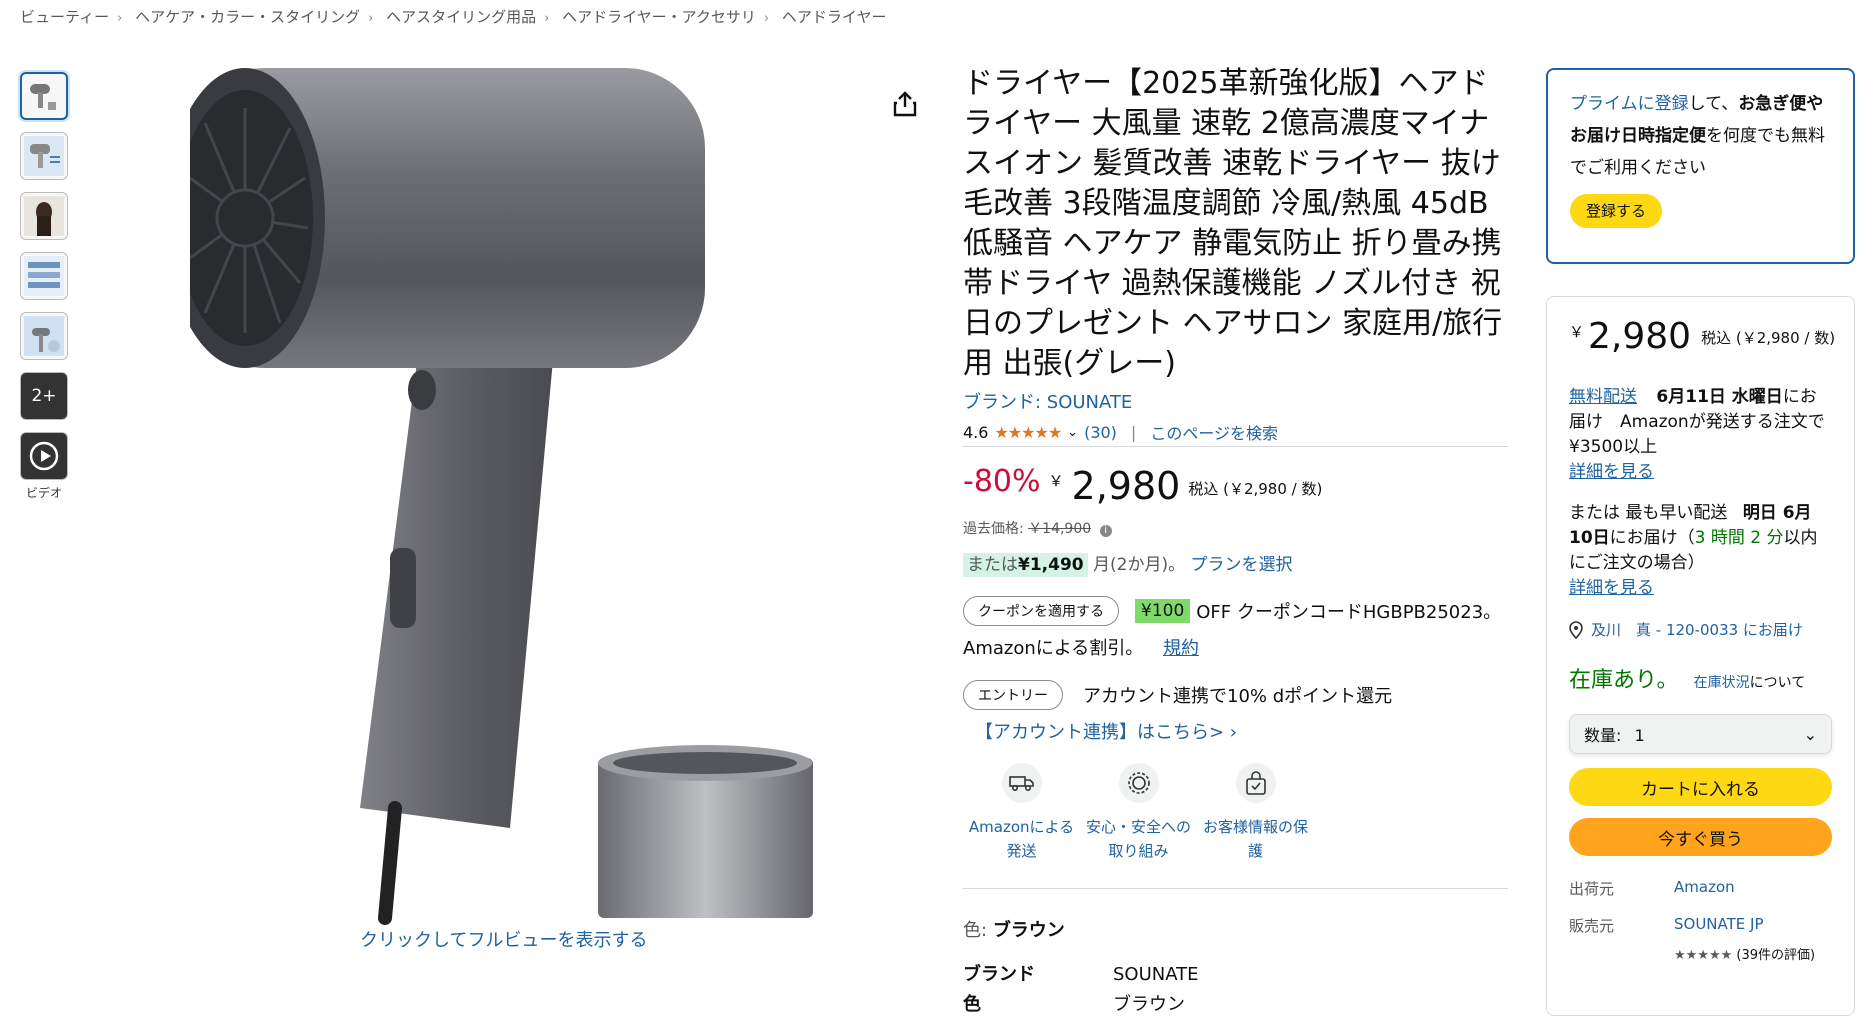 The width and height of the screenshot is (1873, 1016). Describe the element at coordinates (1242, 565) in the screenshot. I see `select-plan-link: プランを選択` at that location.